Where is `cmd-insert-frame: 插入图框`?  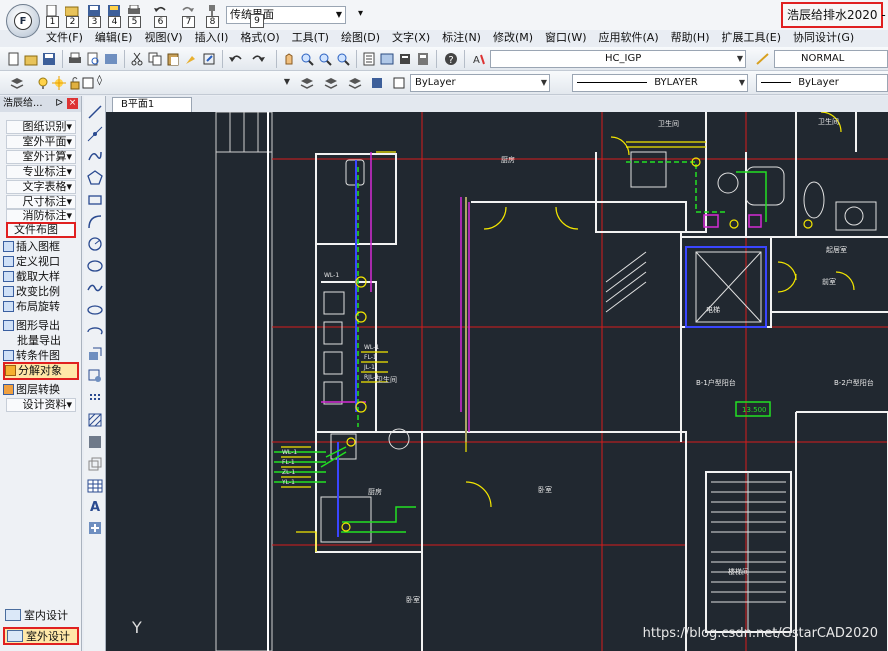
cmd-insert-frame: 插入图框 is located at coordinates (41, 246).